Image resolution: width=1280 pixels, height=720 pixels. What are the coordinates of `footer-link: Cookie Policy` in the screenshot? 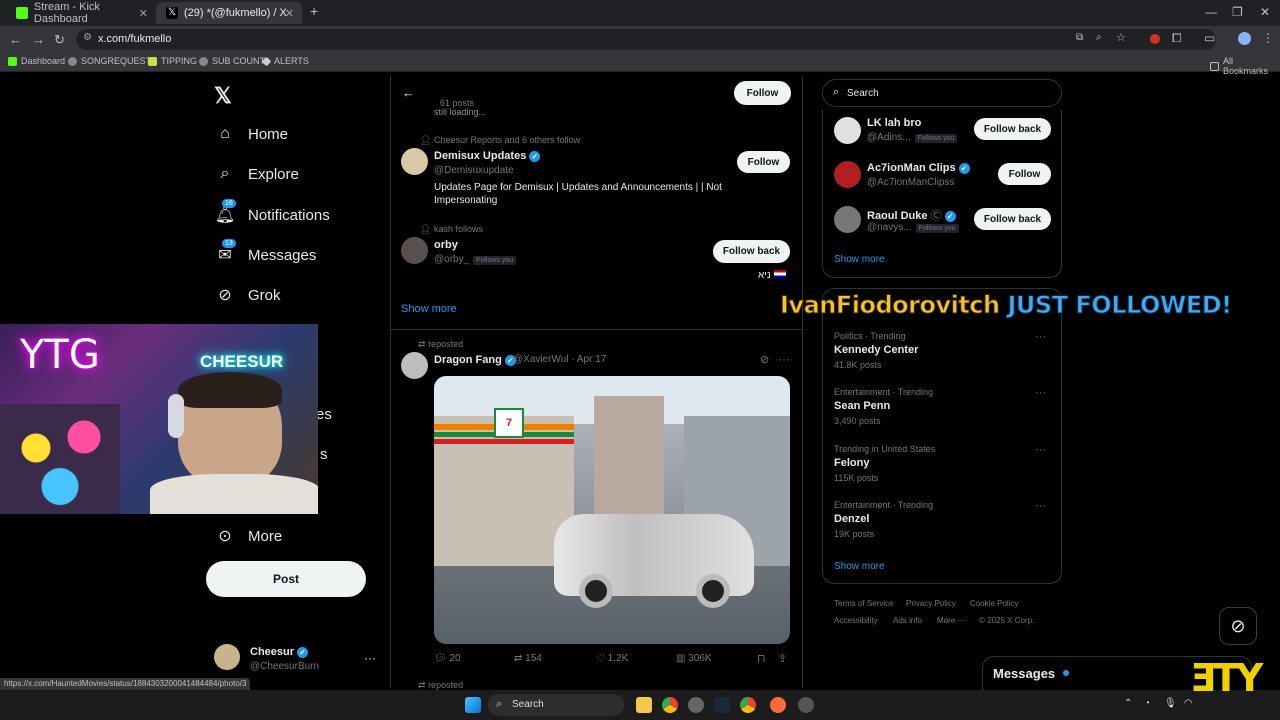 It's located at (994, 603).